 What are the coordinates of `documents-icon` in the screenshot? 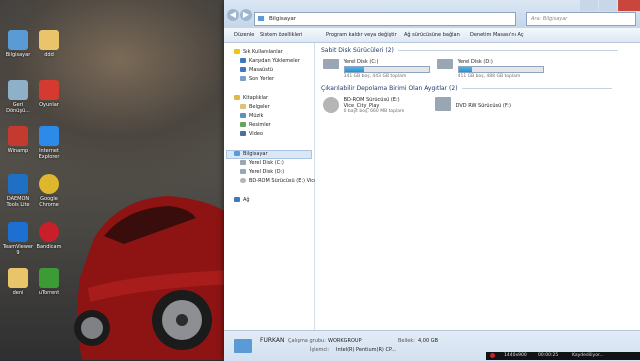 It's located at (243, 106).